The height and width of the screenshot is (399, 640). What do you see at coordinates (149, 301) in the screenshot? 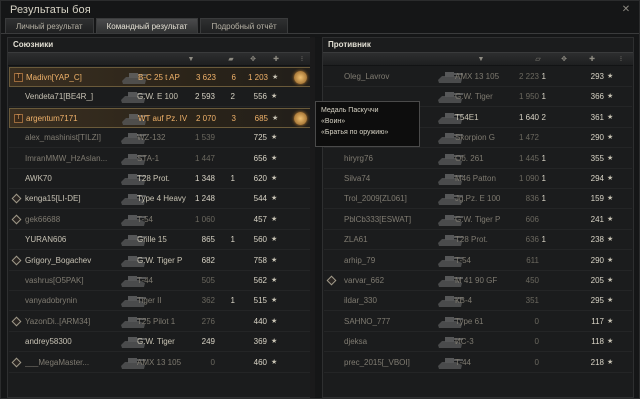
I see `tank-name: Tiger II` at bounding box center [149, 301].